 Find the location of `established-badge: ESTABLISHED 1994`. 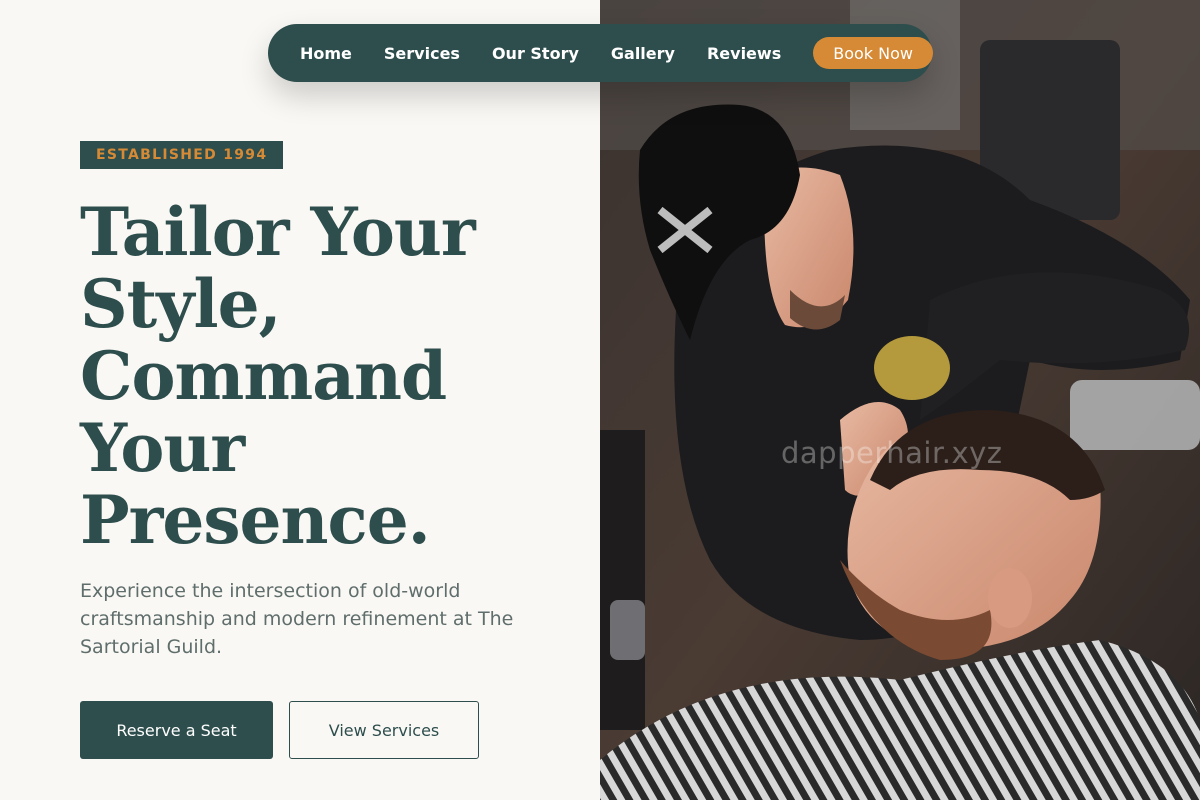

established-badge: ESTABLISHED 1994 is located at coordinates (182, 155).